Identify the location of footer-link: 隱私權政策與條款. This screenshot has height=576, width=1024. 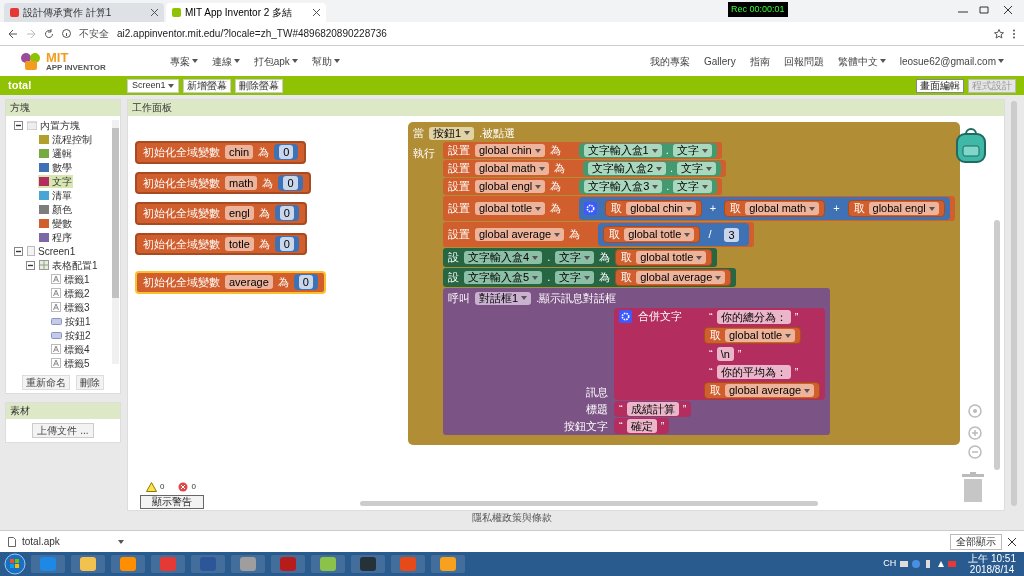
(512, 518).